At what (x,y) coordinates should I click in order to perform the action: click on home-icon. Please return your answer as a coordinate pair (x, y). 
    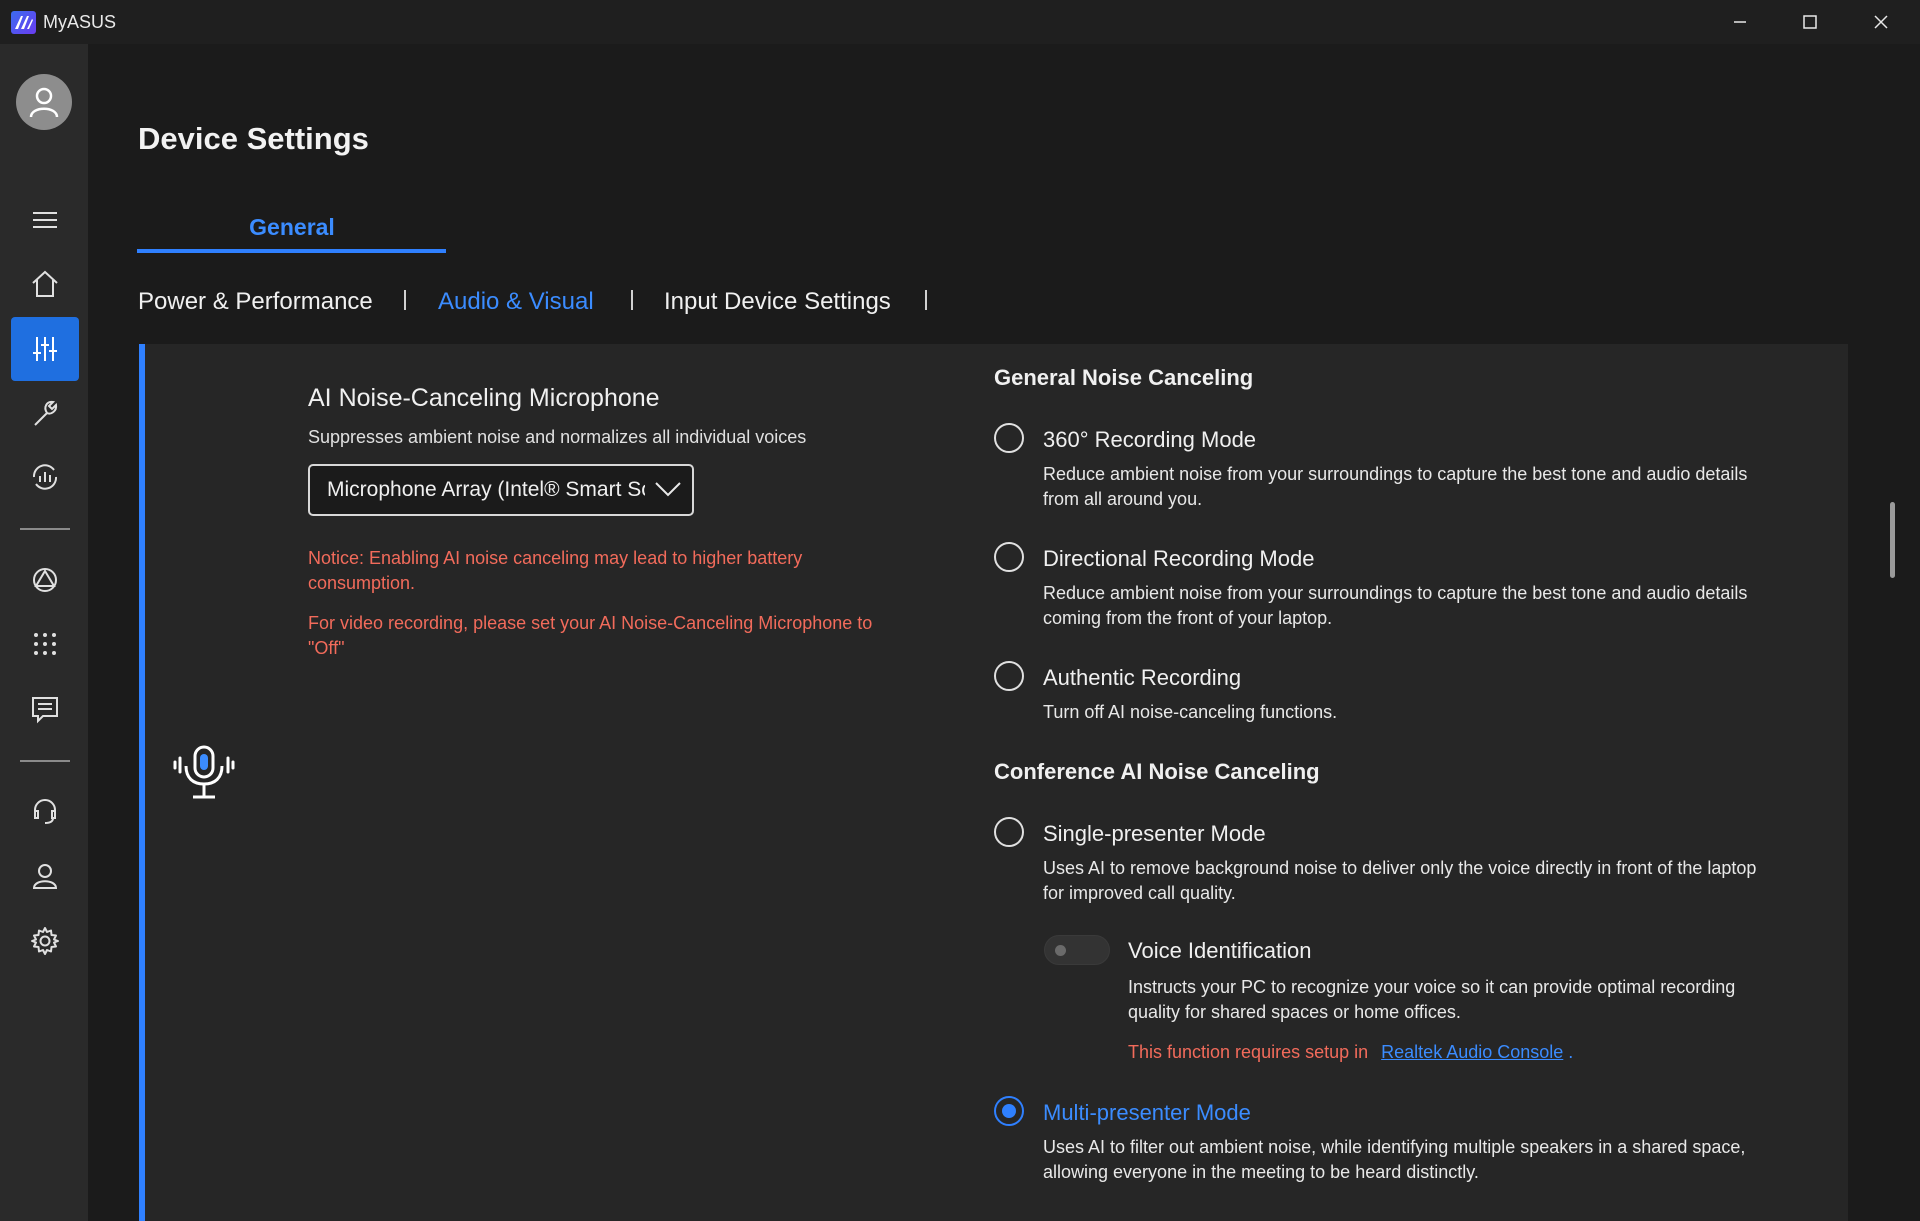
    Looking at the image, I should click on (45, 283).